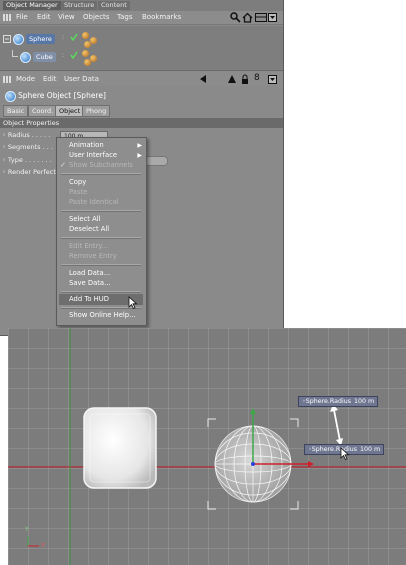 This screenshot has width=406, height=565. I want to click on tab-phong: Phong, so click(96, 111).